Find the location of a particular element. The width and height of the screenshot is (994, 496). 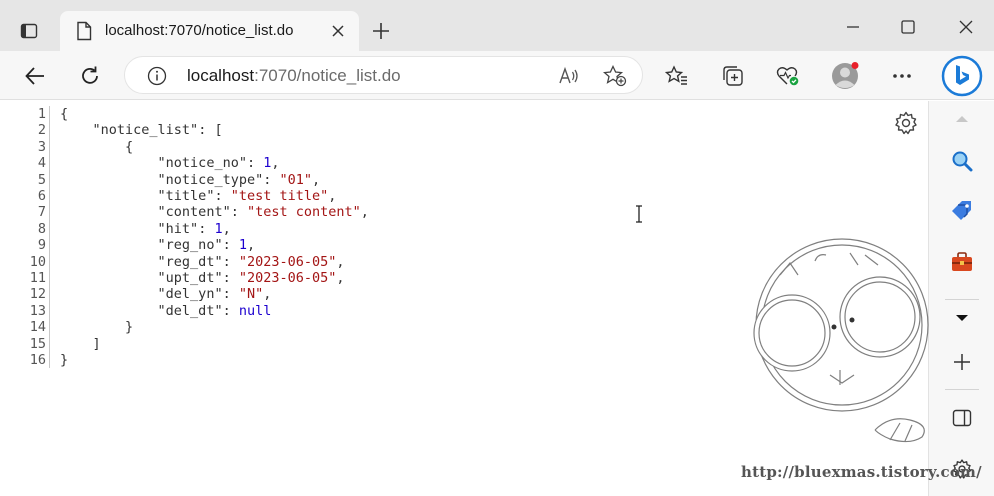

page-icon is located at coordinates (84, 33).